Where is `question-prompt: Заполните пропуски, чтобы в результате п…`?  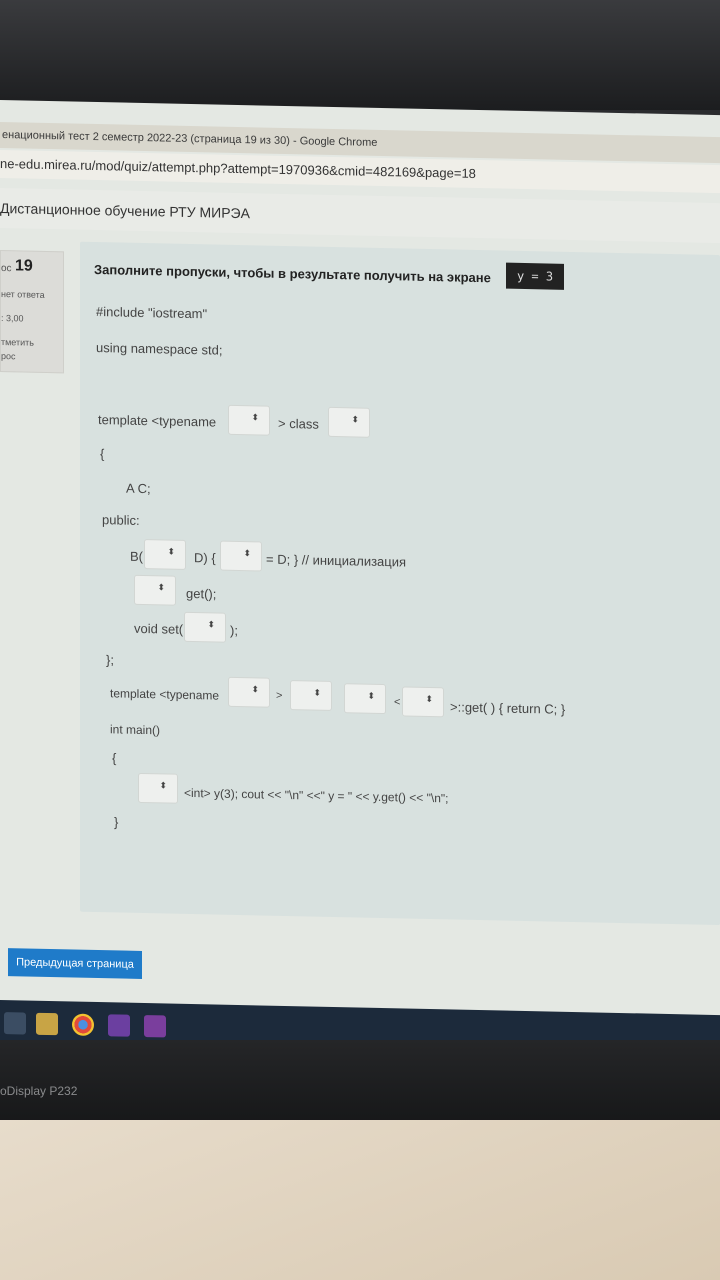
question-prompt: Заполните пропуски, чтобы в результате п… is located at coordinates (292, 273).